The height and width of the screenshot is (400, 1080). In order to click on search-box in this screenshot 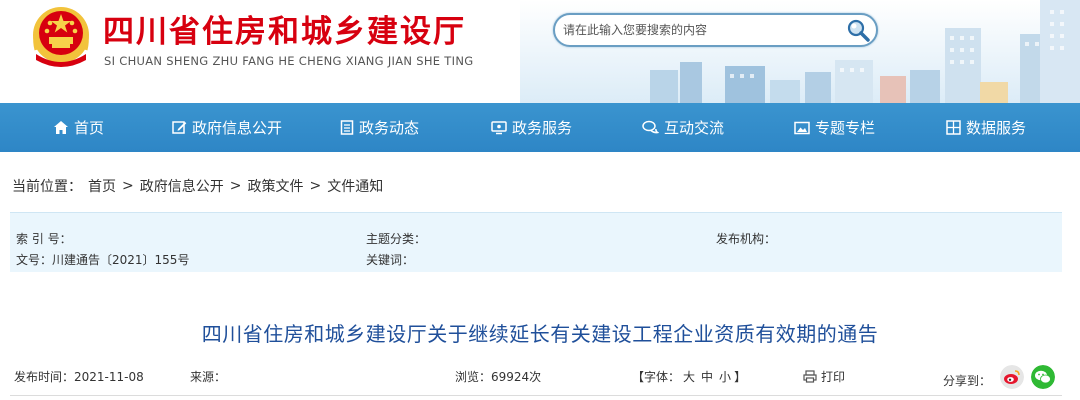, I will do `click(715, 30)`.